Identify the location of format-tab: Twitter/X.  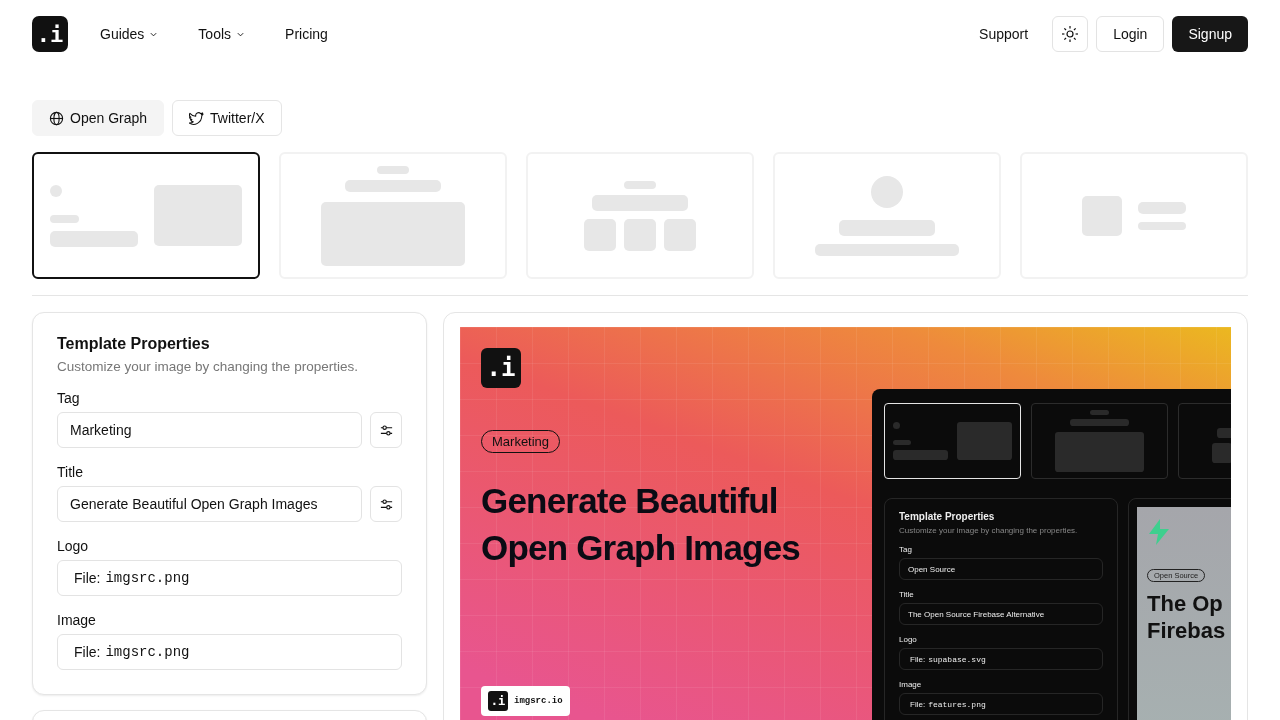
(227, 118).